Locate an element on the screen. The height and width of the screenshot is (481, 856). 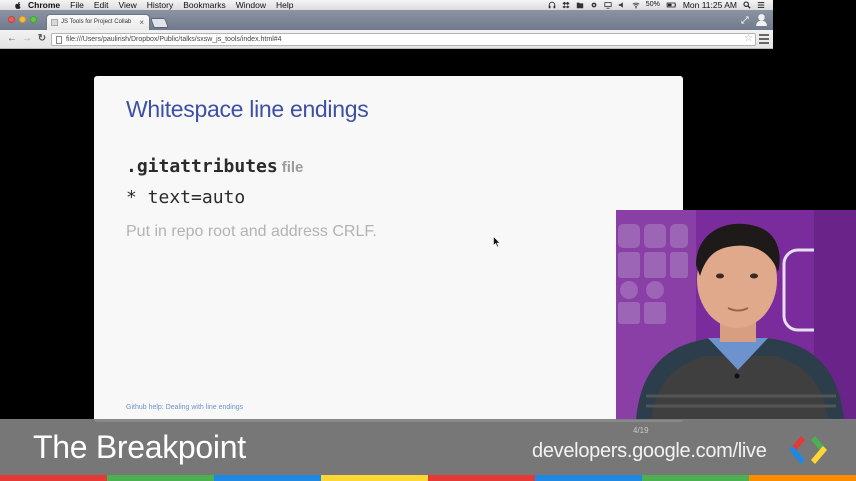
menu-window: Window is located at coordinates (251, 5).